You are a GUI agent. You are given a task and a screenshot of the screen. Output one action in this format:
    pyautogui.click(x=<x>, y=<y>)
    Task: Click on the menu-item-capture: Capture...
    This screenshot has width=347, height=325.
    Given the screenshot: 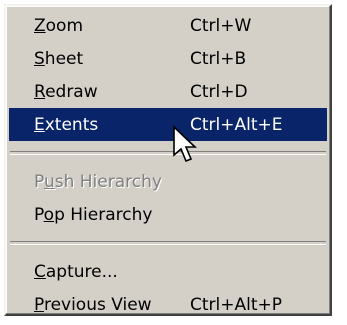 What is the action you would take?
    pyautogui.click(x=168, y=271)
    